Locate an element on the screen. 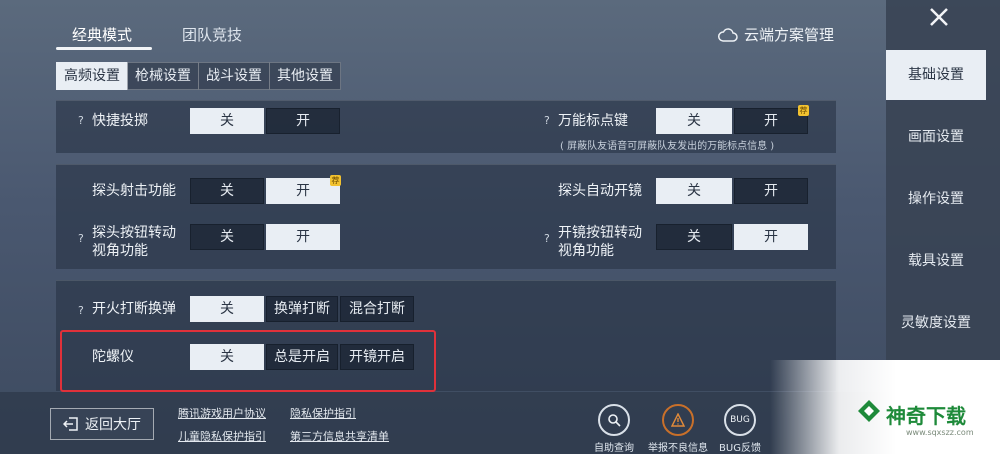  peek-fire-toggle: 关 开 荐 is located at coordinates (266, 189).